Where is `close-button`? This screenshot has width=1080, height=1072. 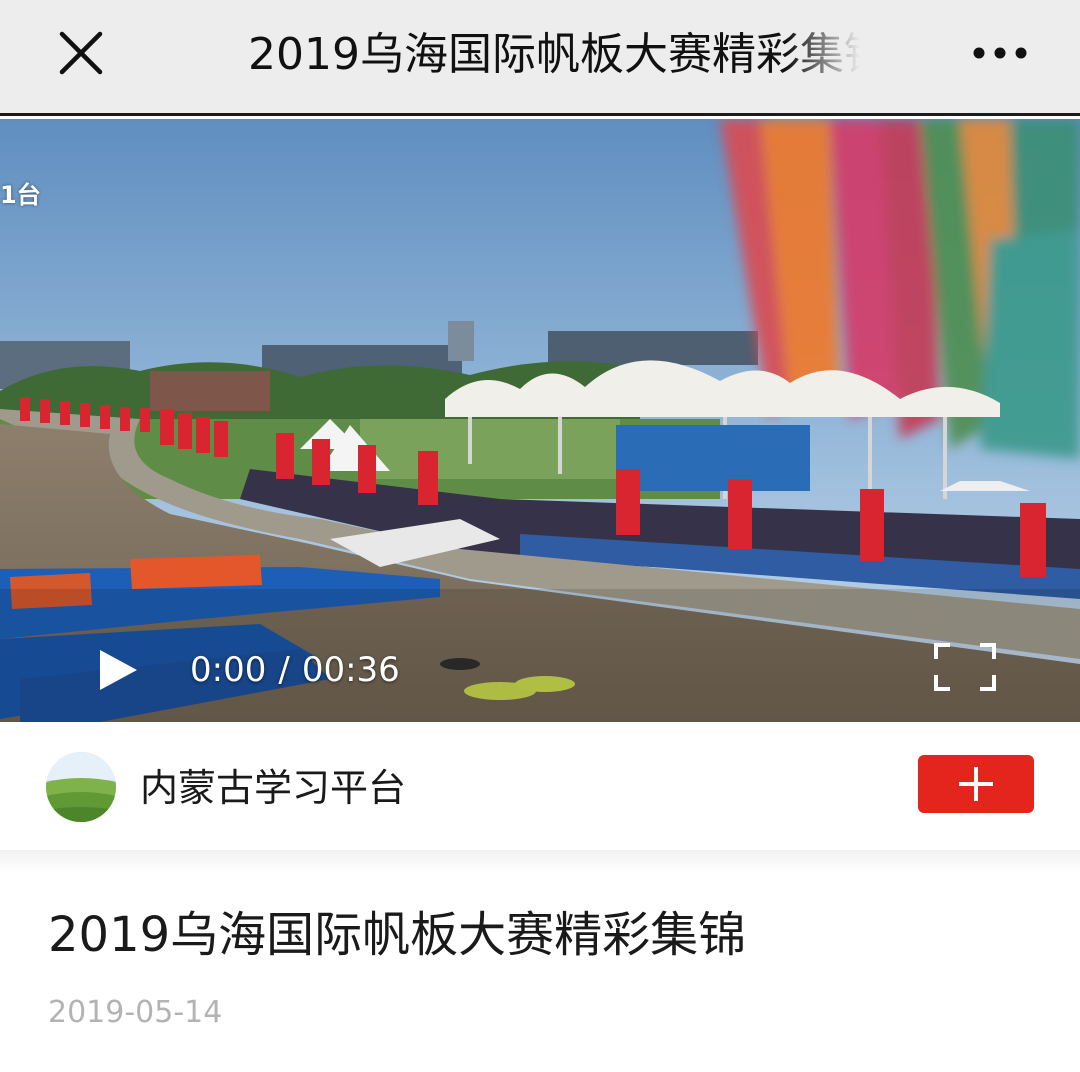
close-button is located at coordinates (81, 53).